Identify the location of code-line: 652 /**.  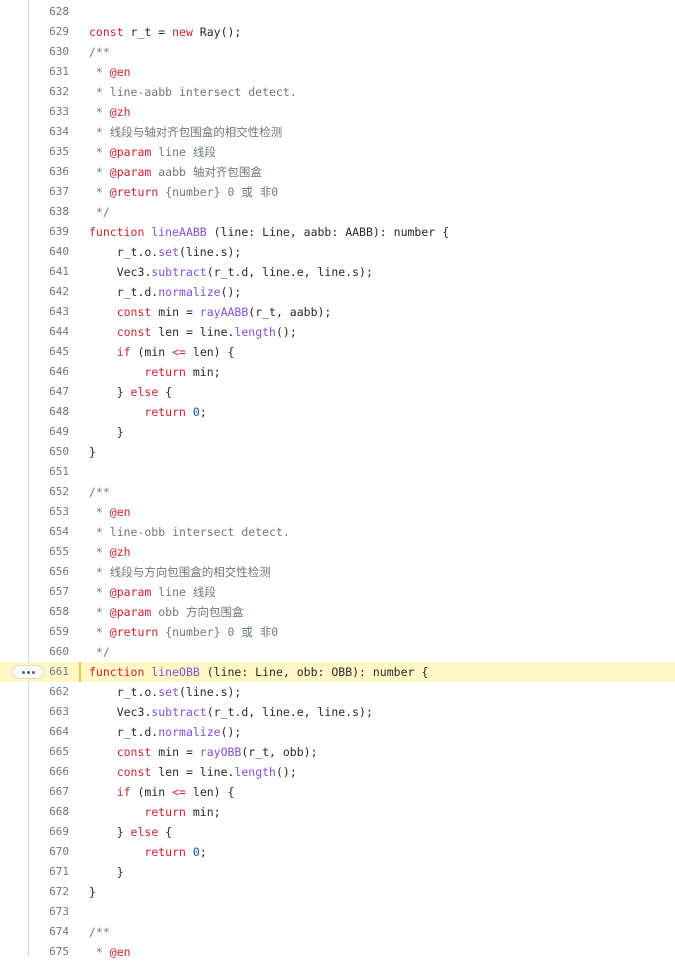
(337, 492).